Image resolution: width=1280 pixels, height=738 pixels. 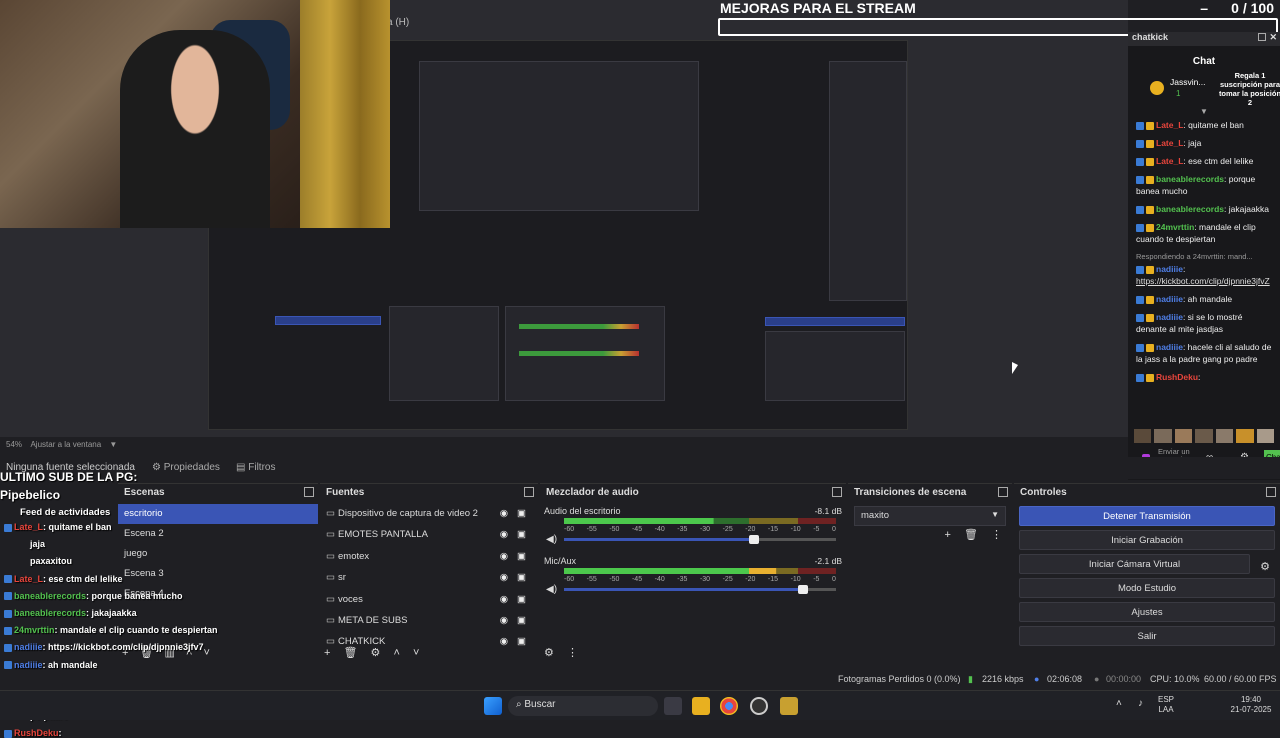 What do you see at coordinates (1140, 704) in the screenshot?
I see `microphone-icon: ♪` at bounding box center [1140, 704].